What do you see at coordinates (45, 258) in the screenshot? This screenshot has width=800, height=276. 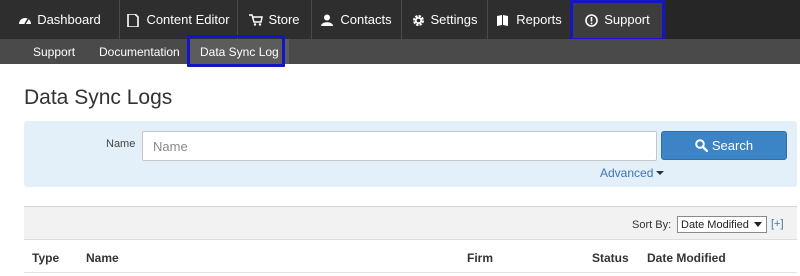 I see `column-header-type: Type` at bounding box center [45, 258].